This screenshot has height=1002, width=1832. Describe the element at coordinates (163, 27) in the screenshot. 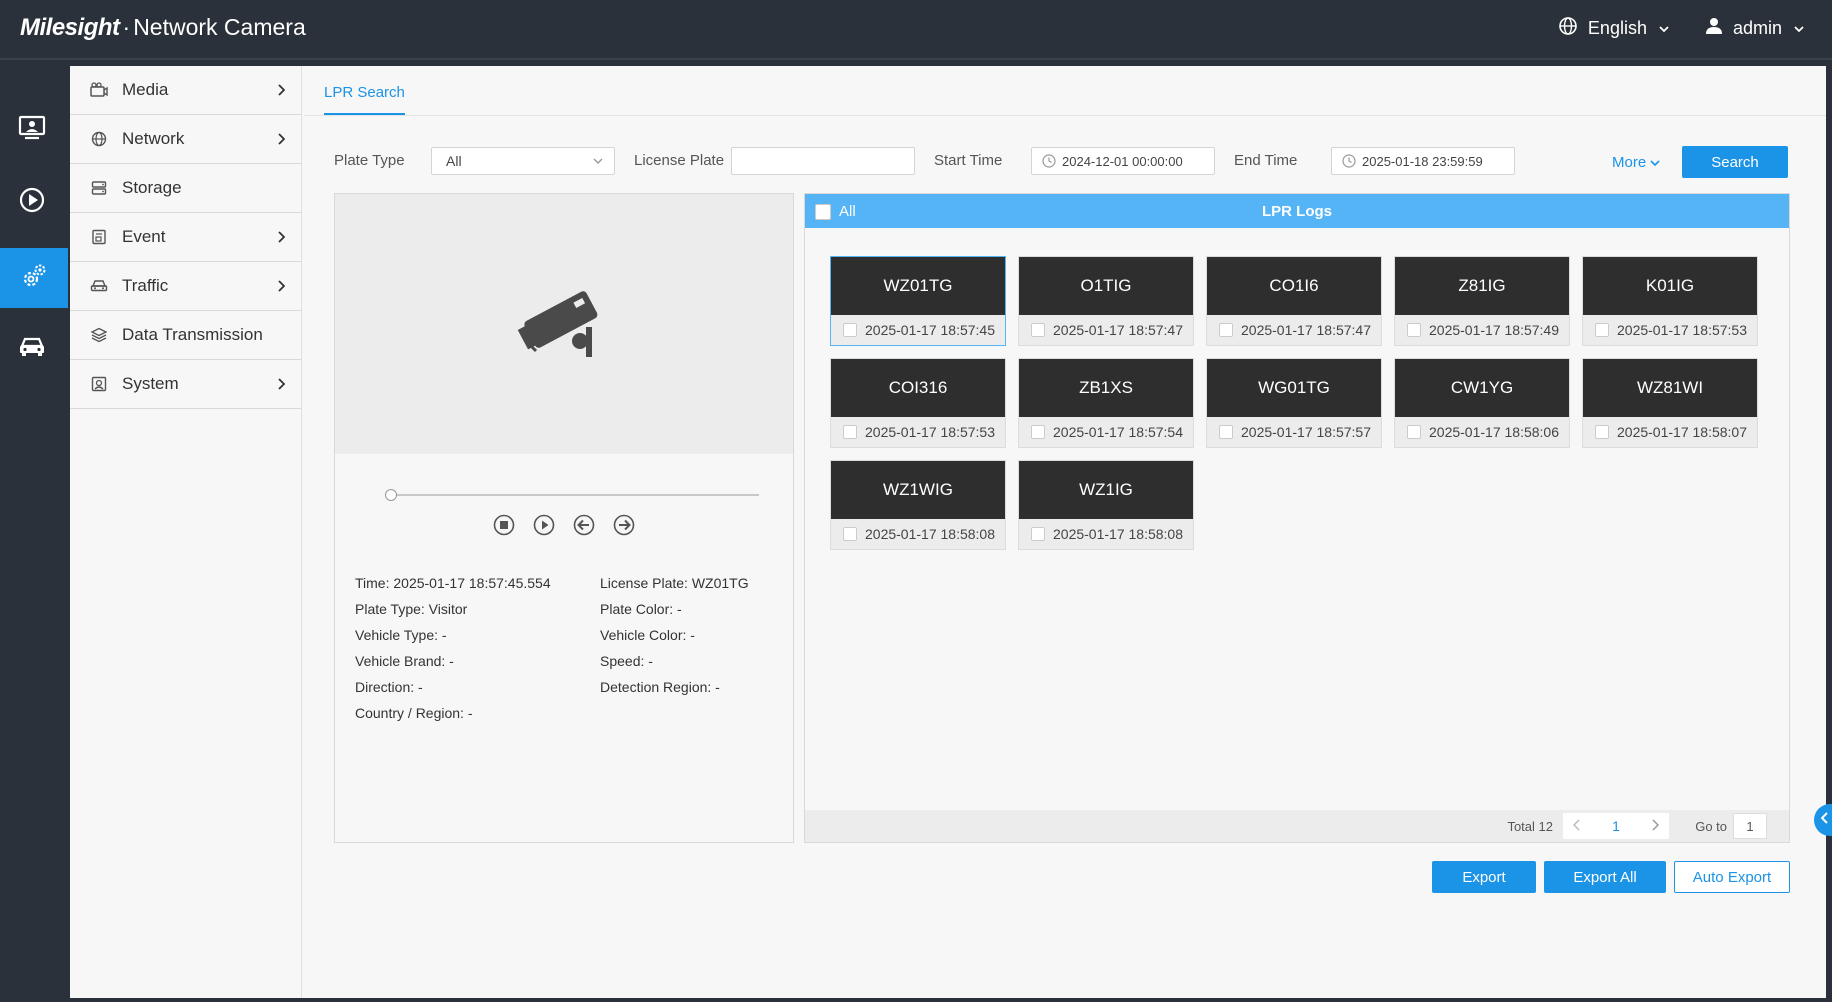

I see `app-logo: Milesight · Network Camera` at that location.